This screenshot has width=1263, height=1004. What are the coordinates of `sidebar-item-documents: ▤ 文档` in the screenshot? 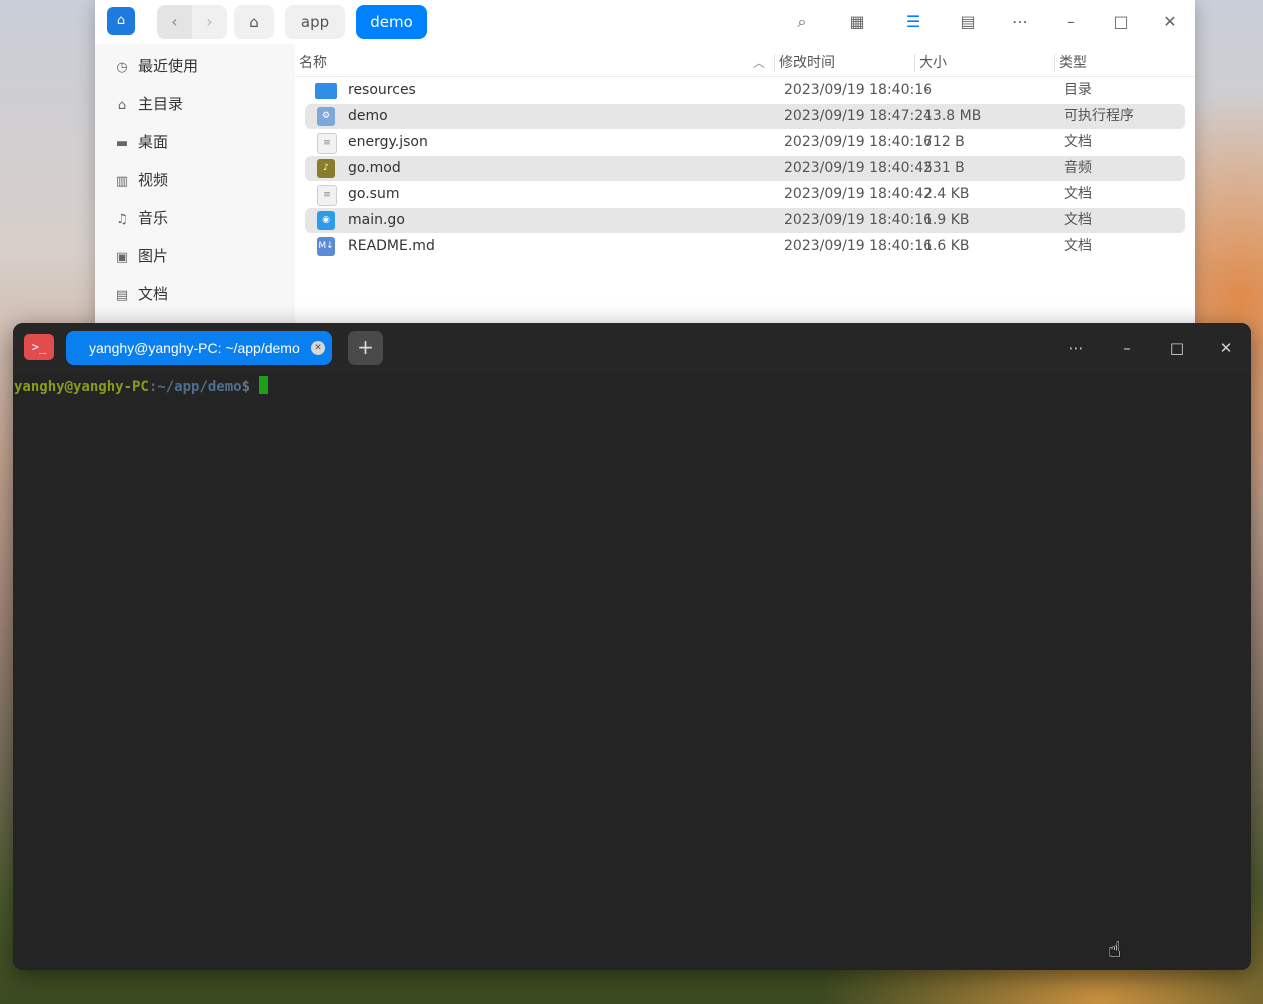 It's located at (139, 294).